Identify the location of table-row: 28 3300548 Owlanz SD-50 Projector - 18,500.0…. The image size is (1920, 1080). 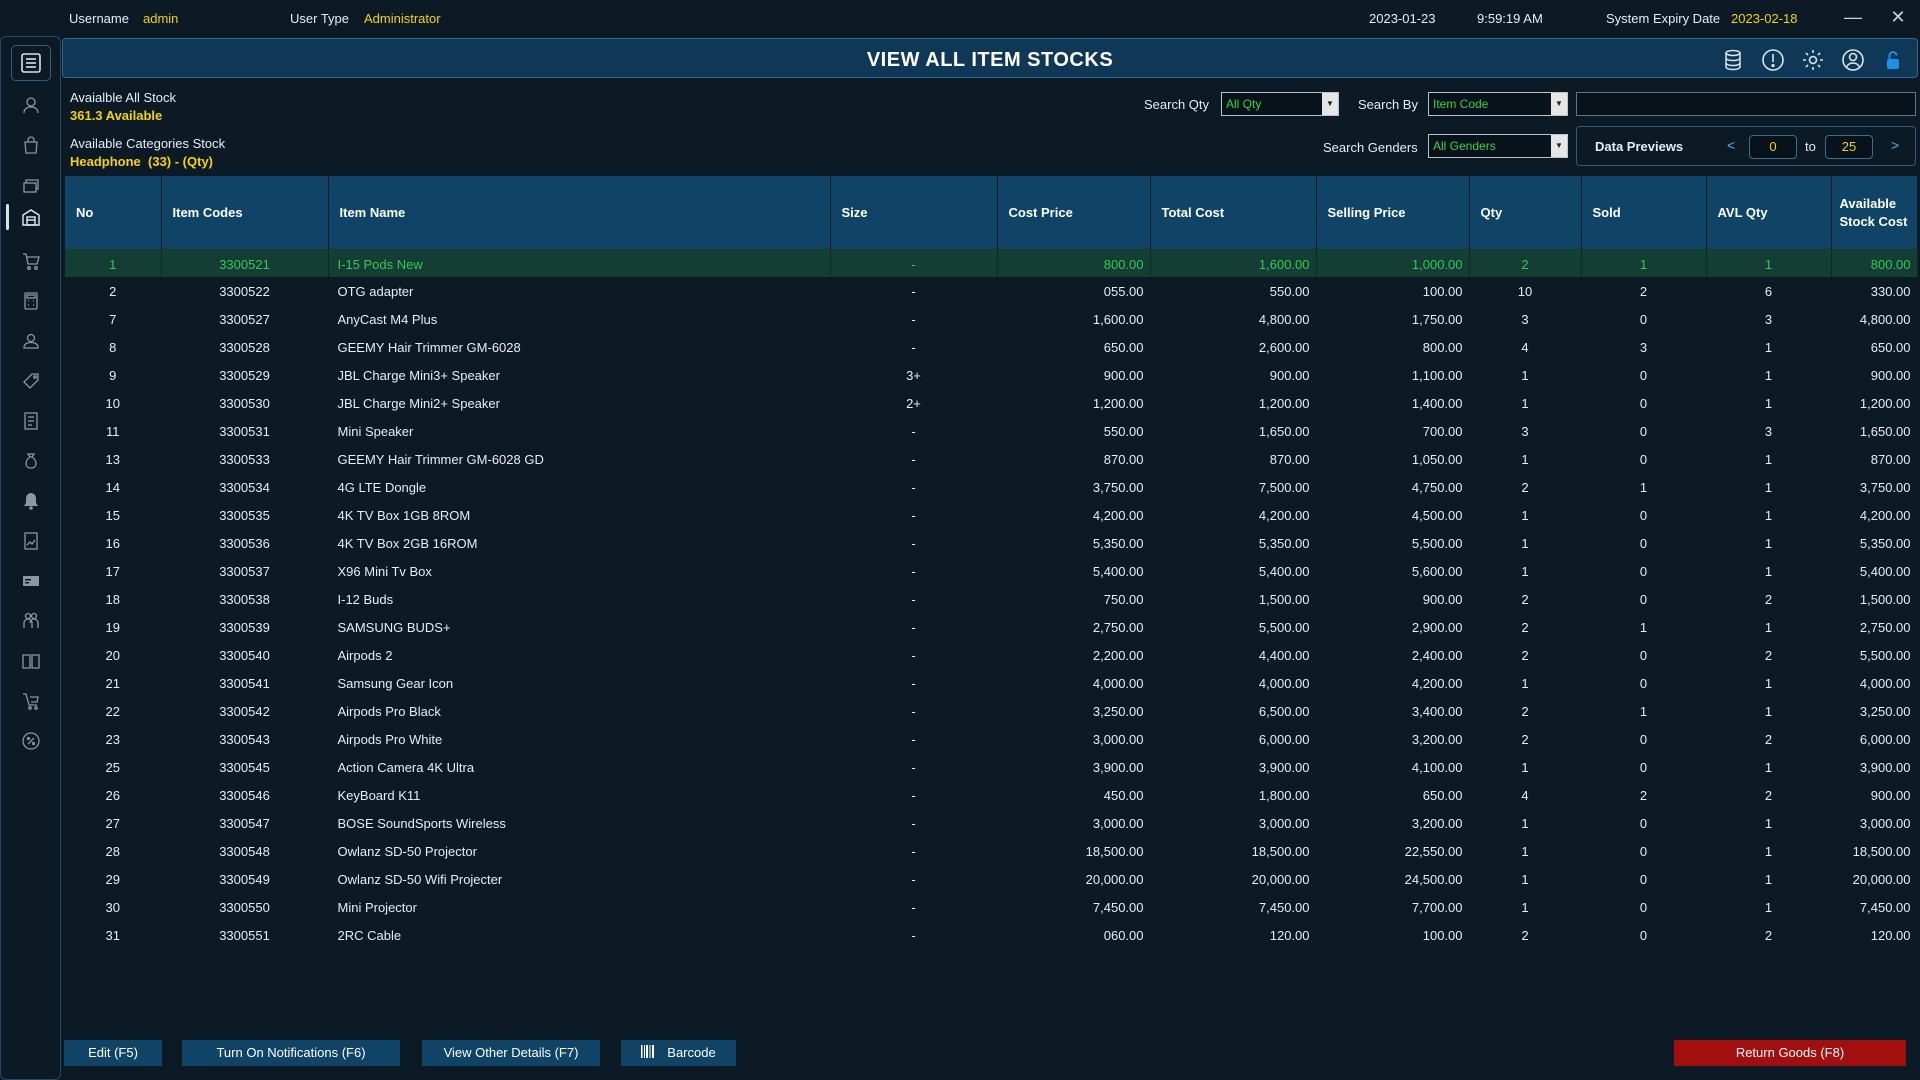
(991, 851).